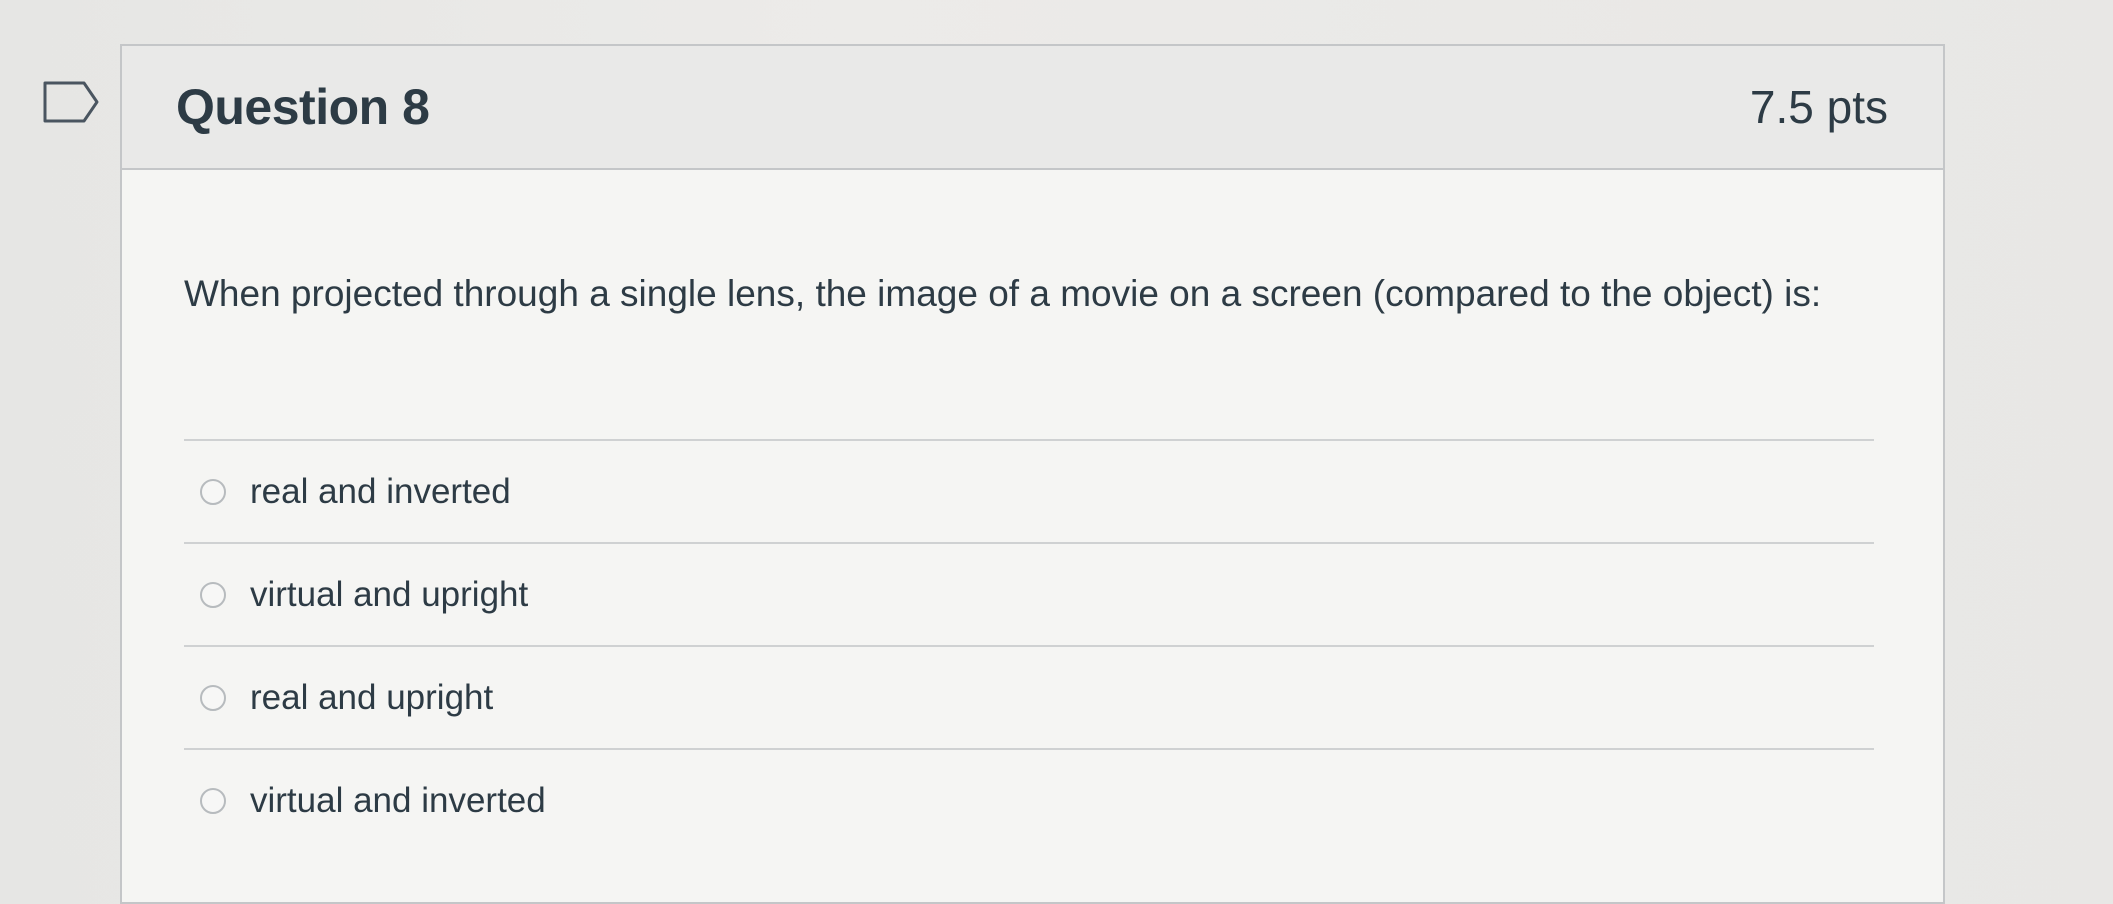  What do you see at coordinates (380, 491) in the screenshot?
I see `answer-label: real and inverted` at bounding box center [380, 491].